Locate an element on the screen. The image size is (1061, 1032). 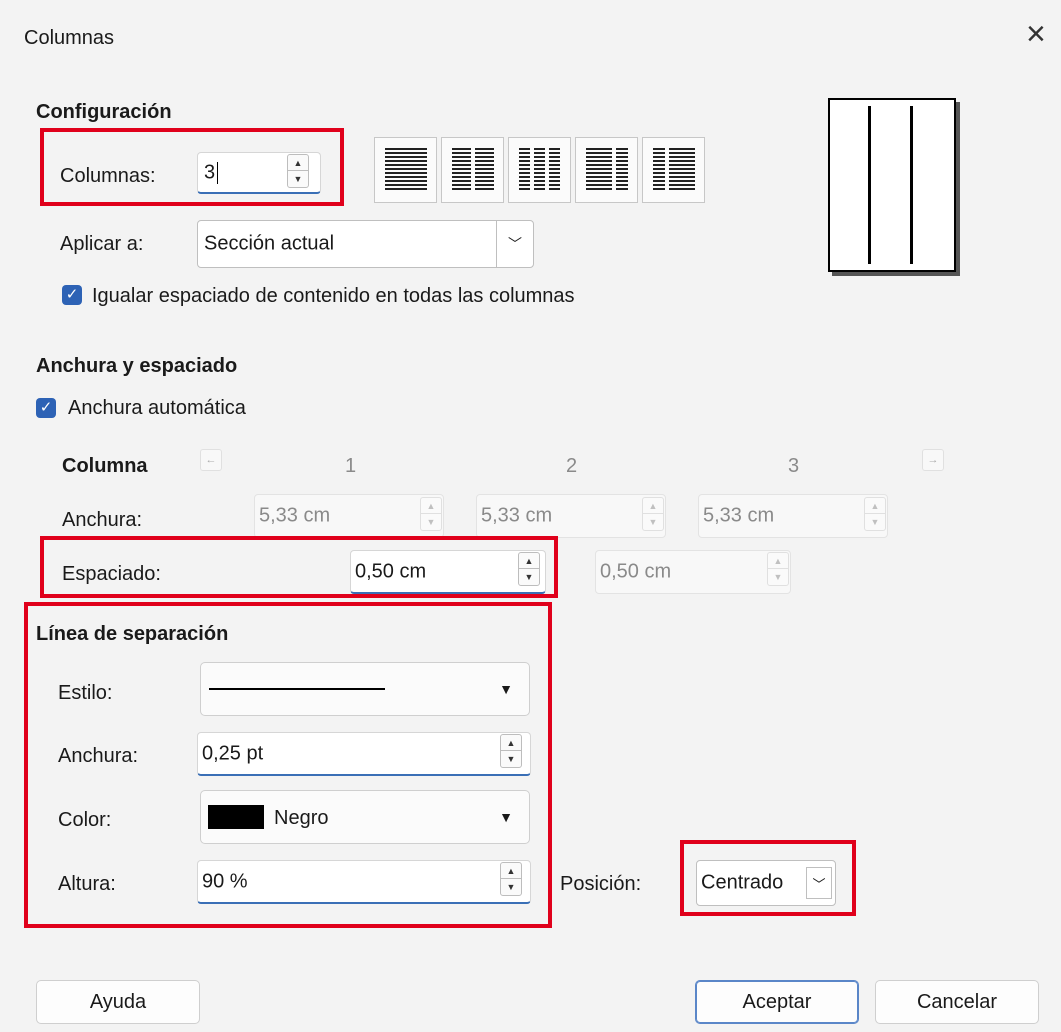
col-number-1: 1 is located at coordinates (351, 466).